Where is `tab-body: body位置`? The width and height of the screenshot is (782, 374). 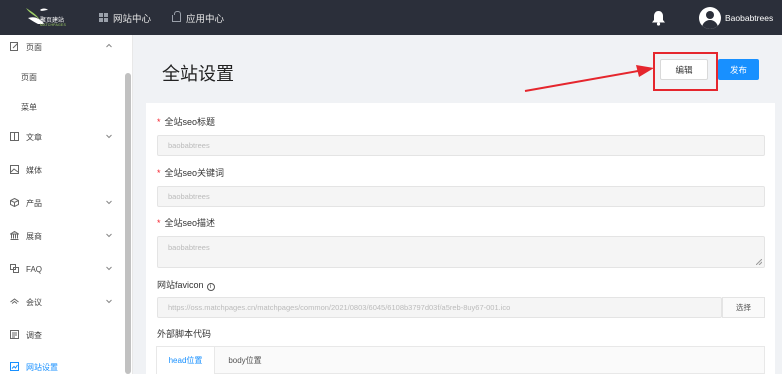
tab-body: body位置 is located at coordinates (245, 360).